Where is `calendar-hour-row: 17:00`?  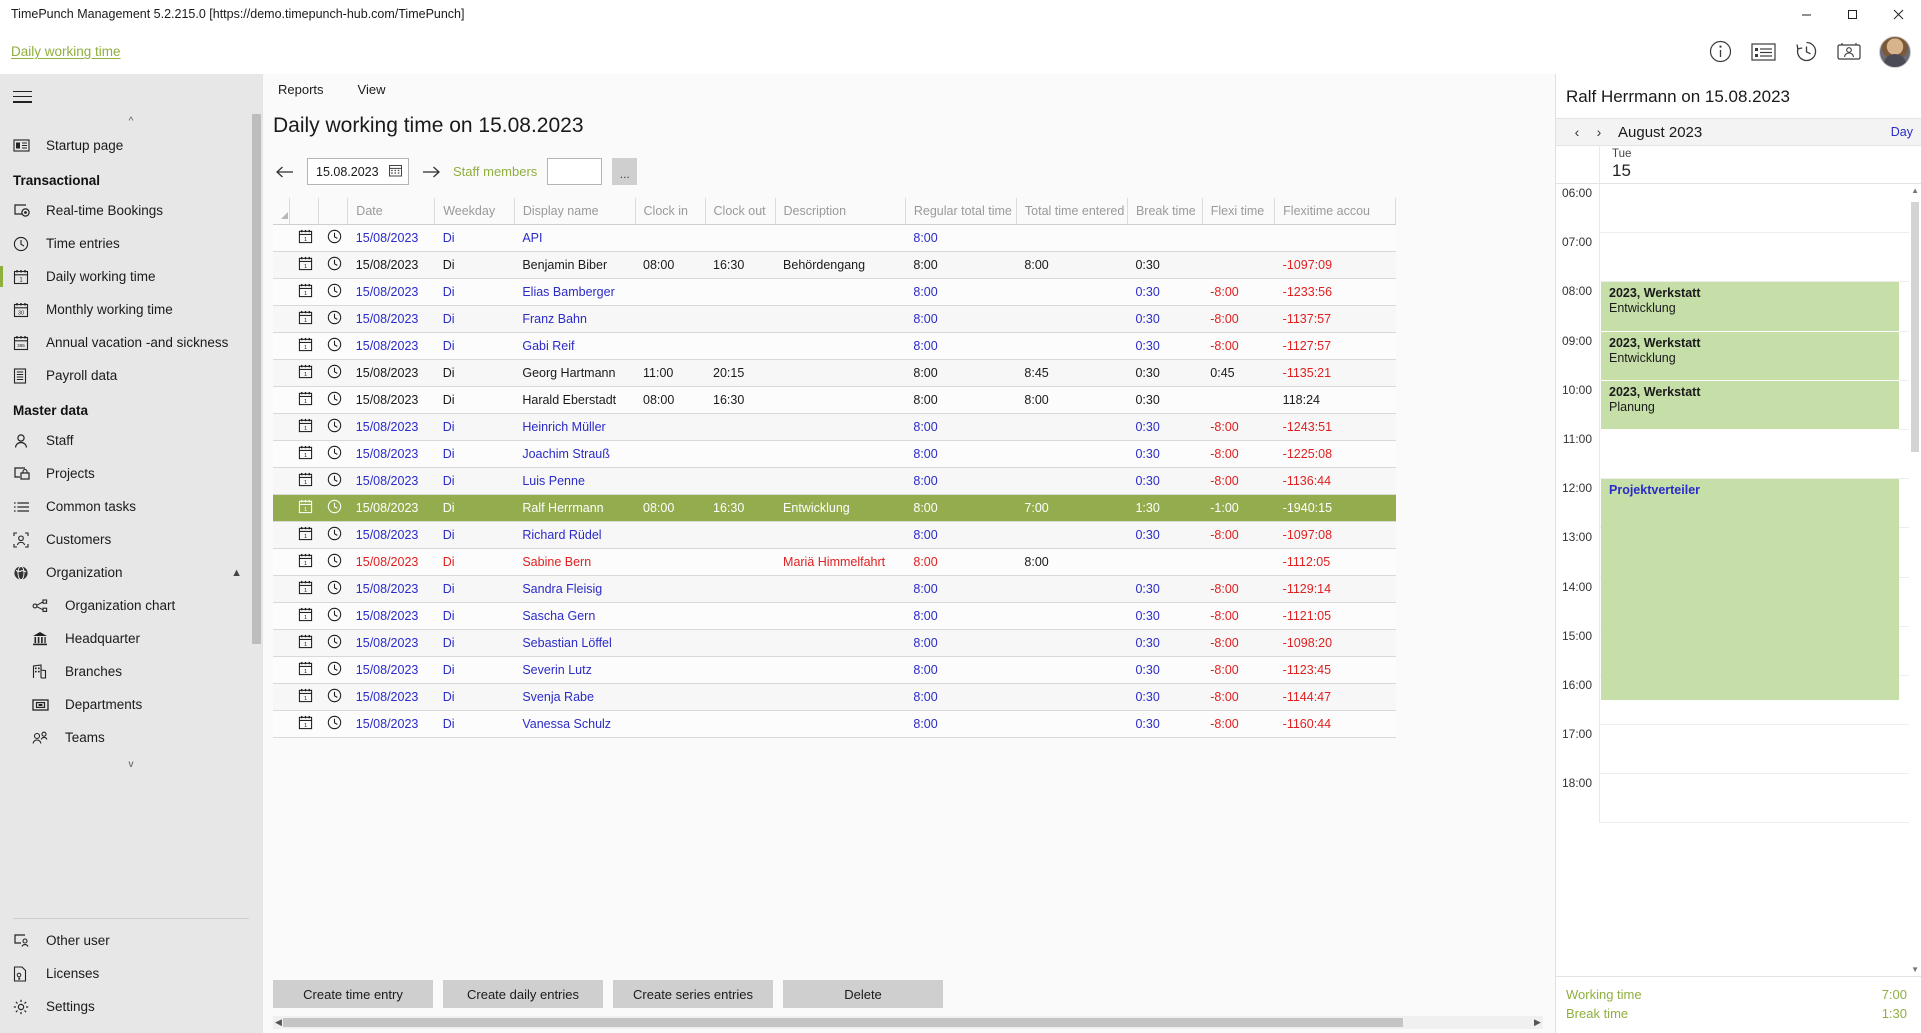
calendar-hour-row: 17:00 is located at coordinates (1738, 750).